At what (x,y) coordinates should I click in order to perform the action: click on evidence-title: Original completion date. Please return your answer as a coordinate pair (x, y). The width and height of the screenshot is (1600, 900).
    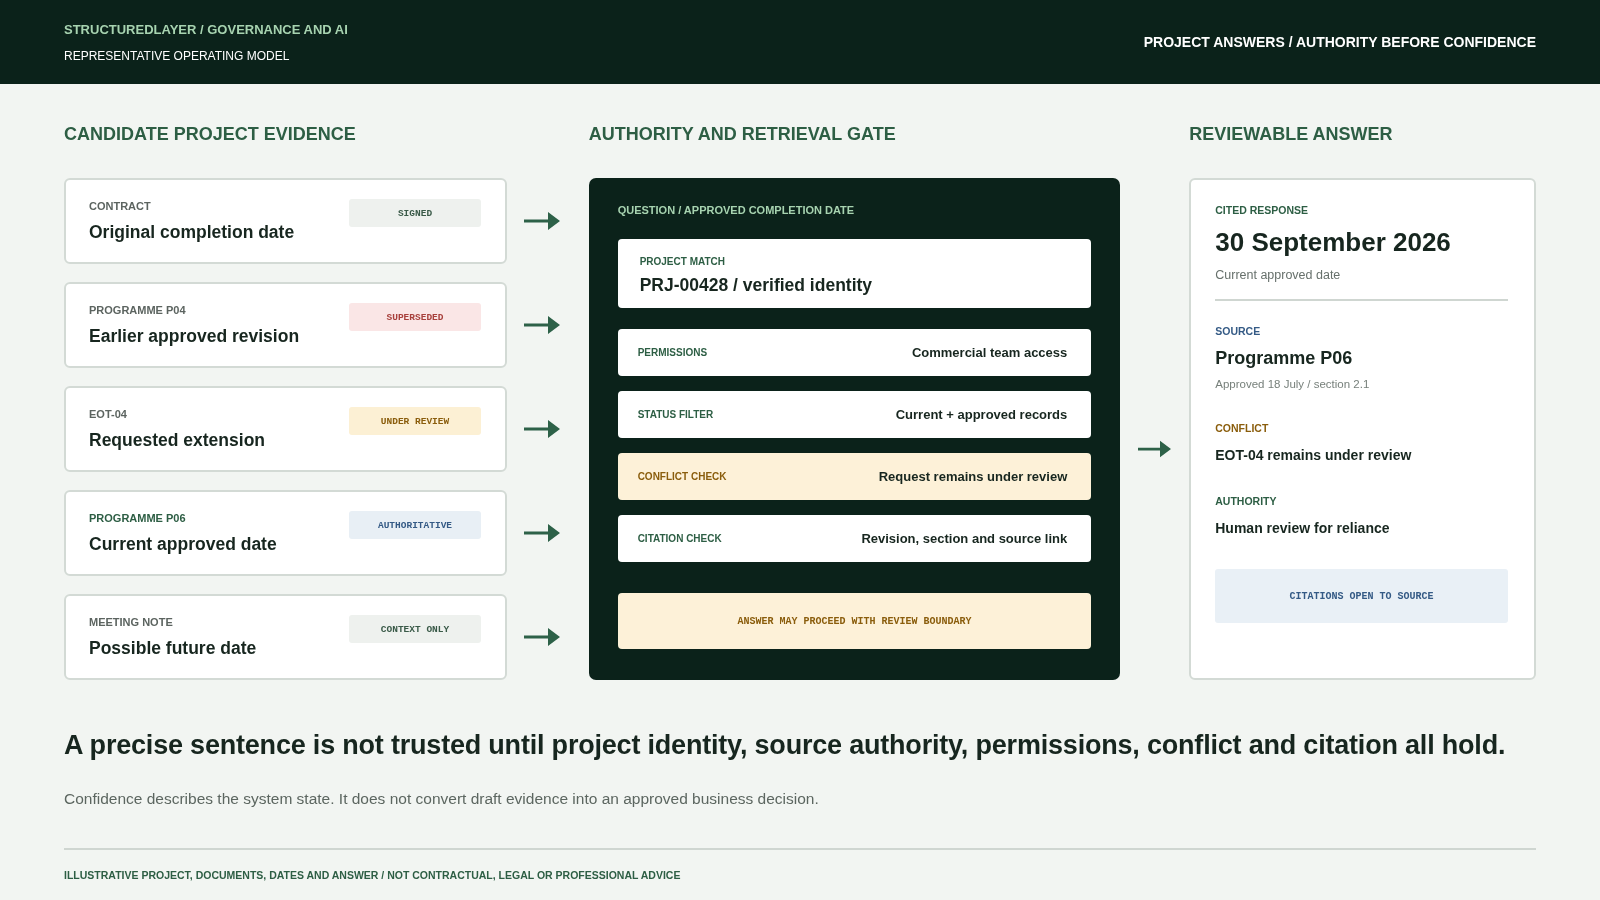
    Looking at the image, I should click on (192, 232).